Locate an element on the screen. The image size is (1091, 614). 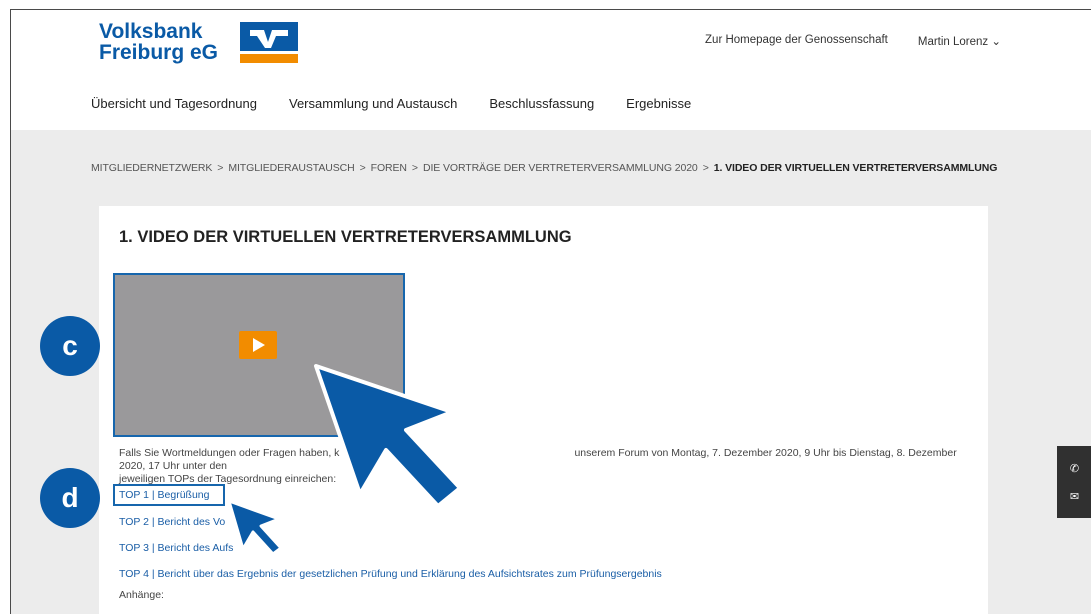
volksbank-mark-icon is located at coordinates (269, 42).